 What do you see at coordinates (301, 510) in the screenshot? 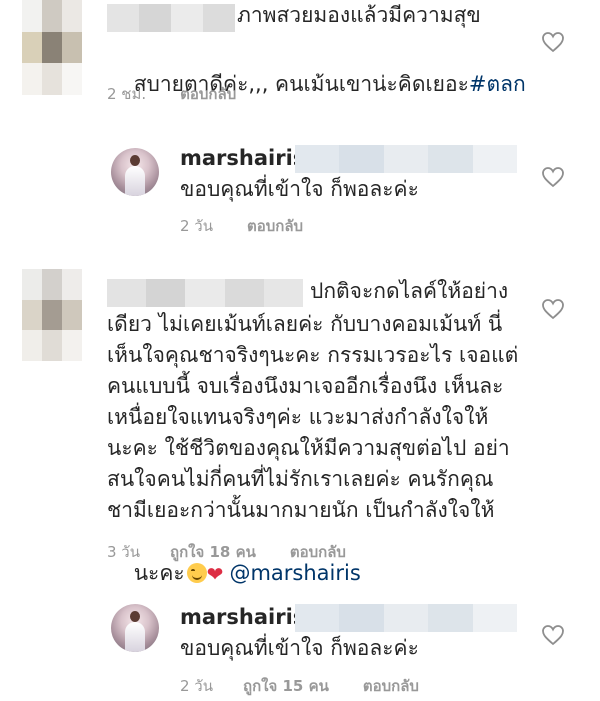
I see `comment-text-line: ชามีเยอะกว่านั้นมากมายนัก เป็นกำลังใจให้` at bounding box center [301, 510].